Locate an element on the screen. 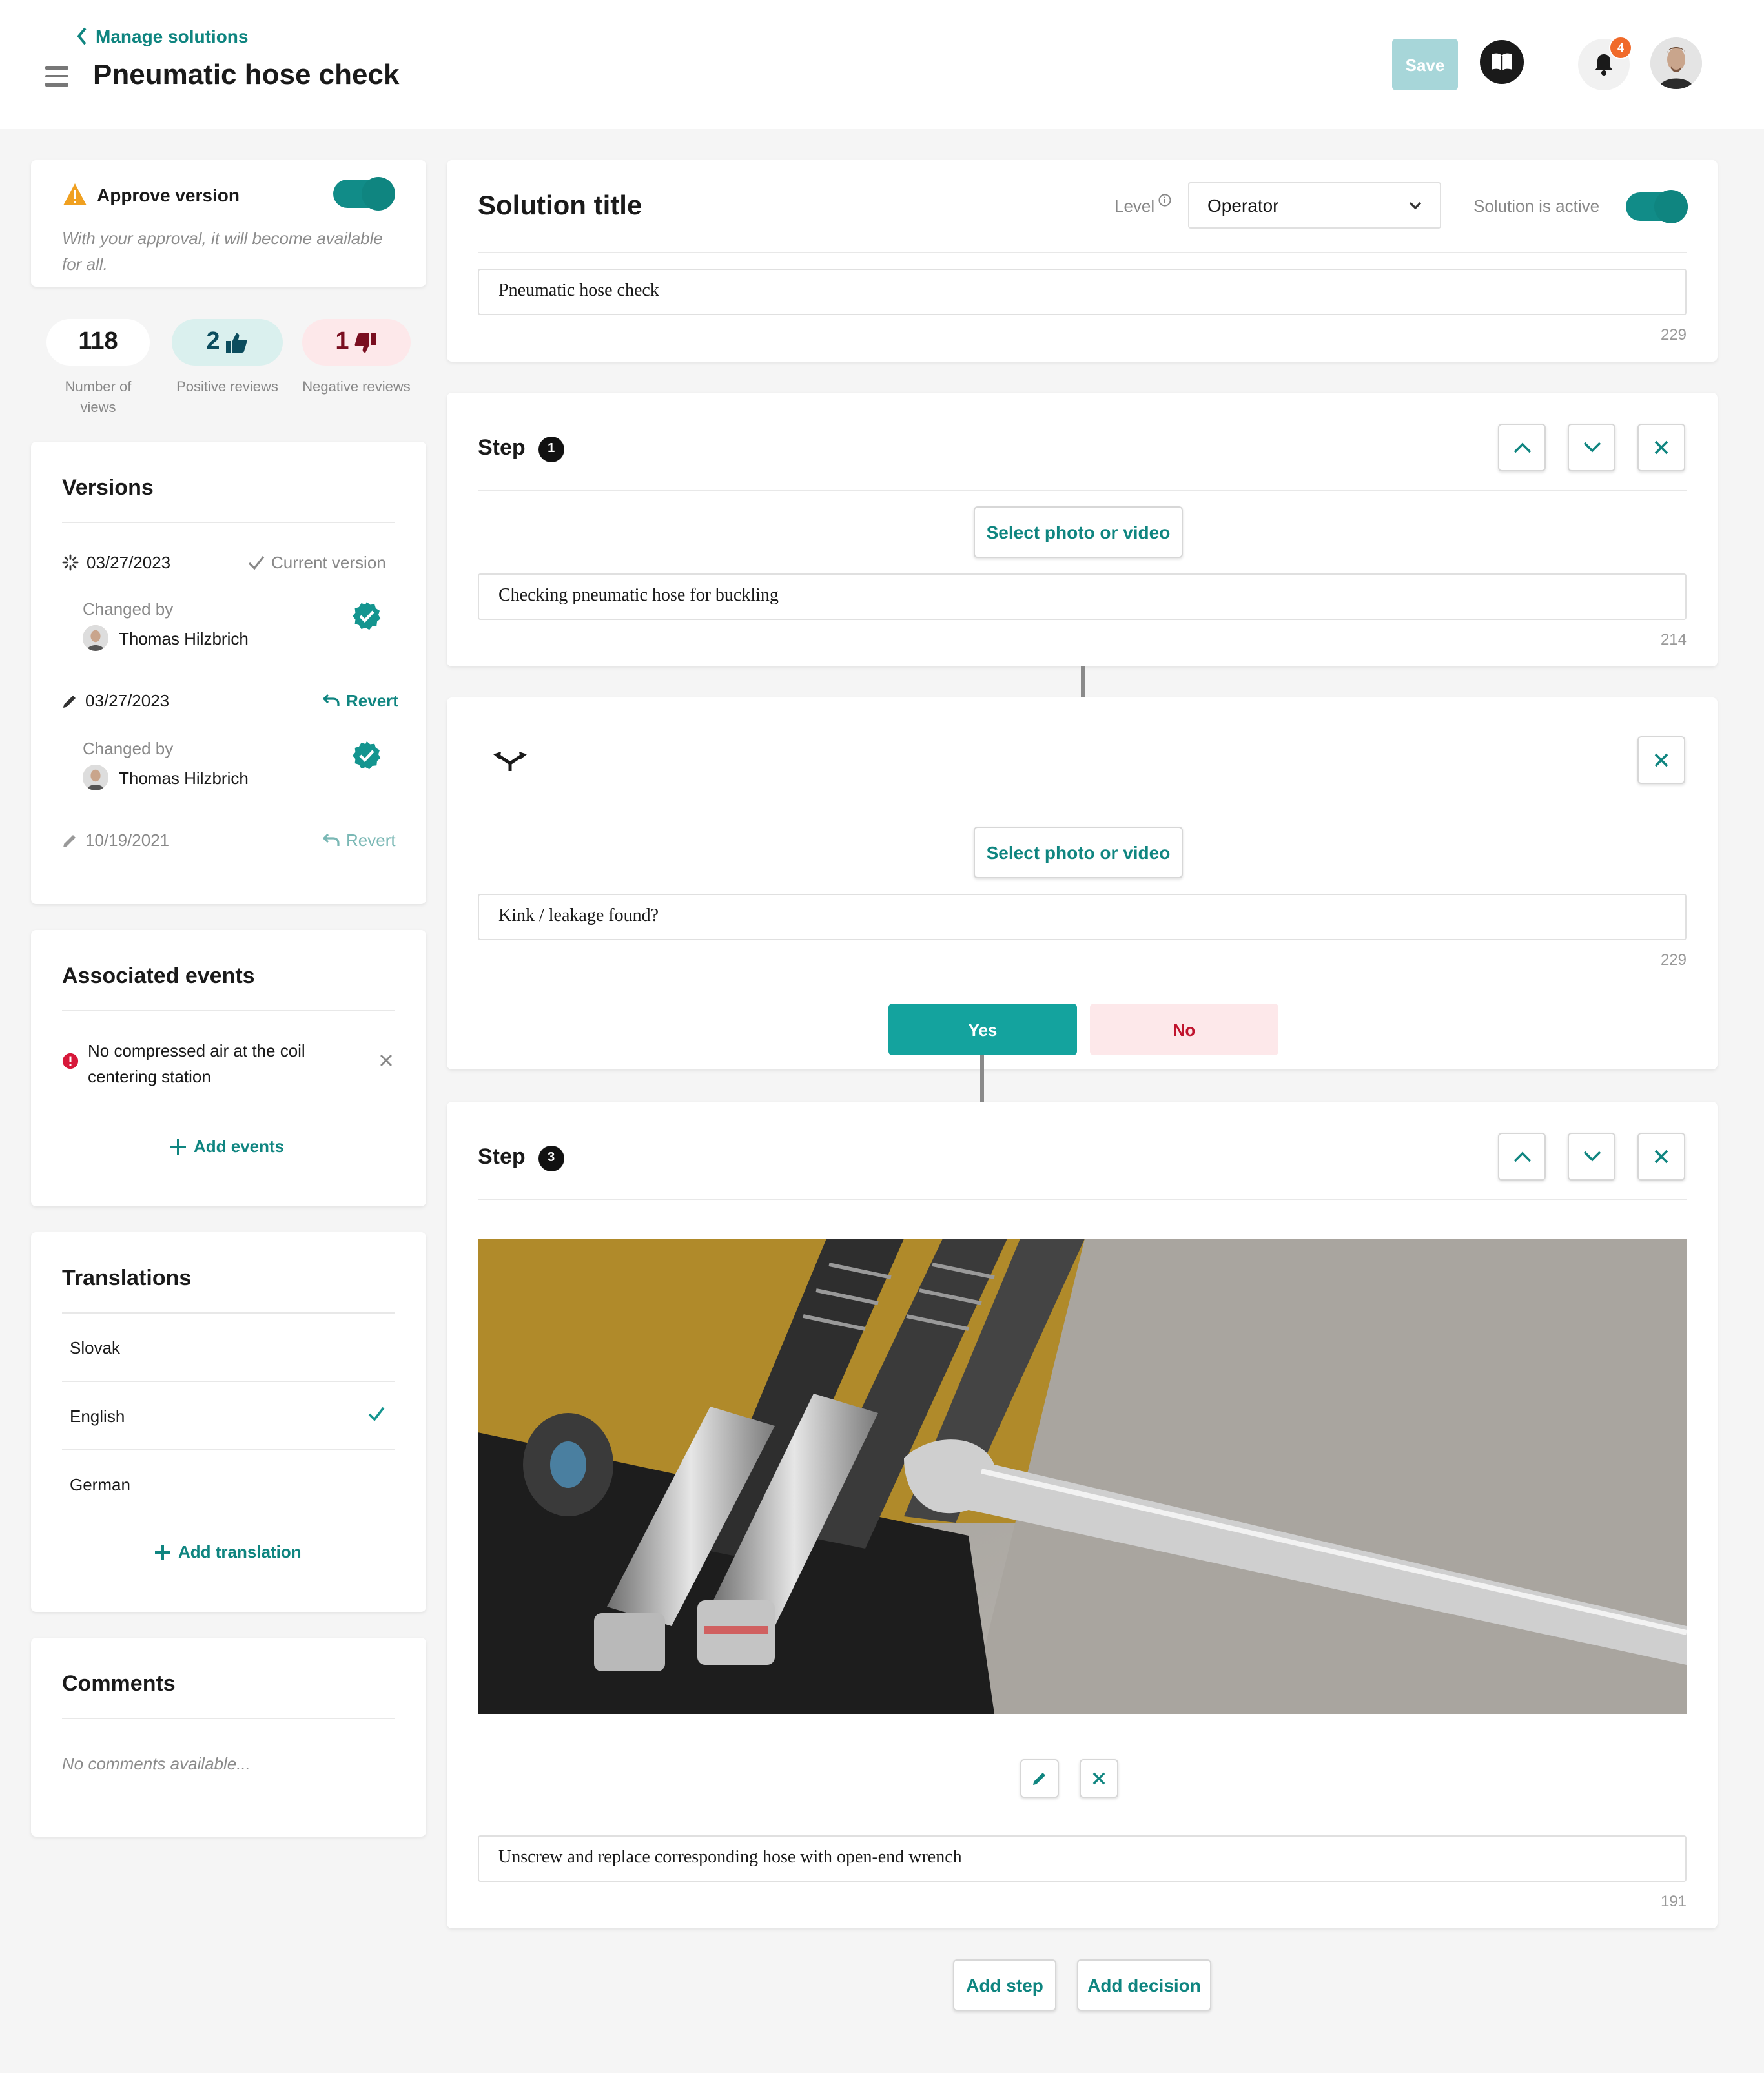 Image resolution: width=1764 pixels, height=2073 pixels. decision-branch-icon is located at coordinates (510, 761).